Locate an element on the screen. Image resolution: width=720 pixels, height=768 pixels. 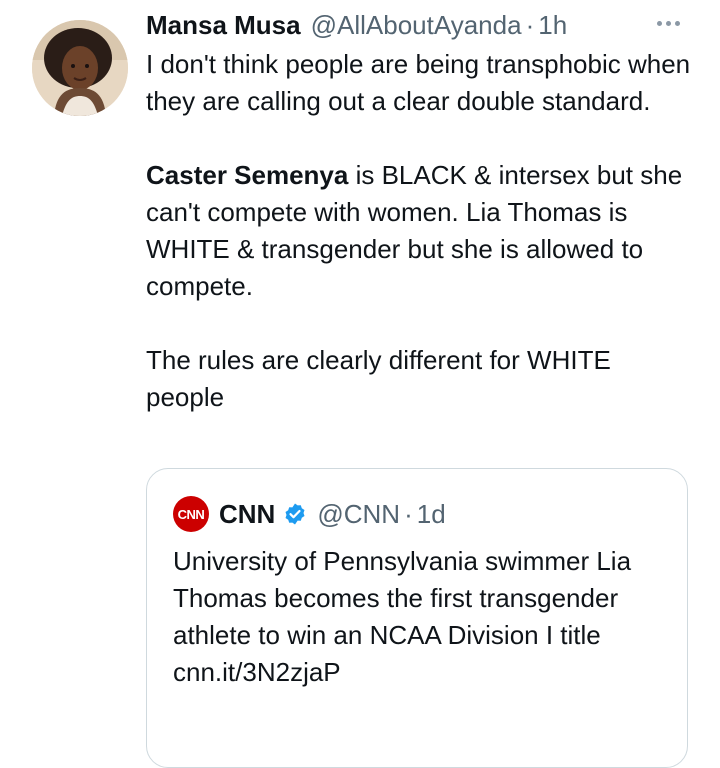
cnn-logo-icon: CNN is located at coordinates (191, 514).